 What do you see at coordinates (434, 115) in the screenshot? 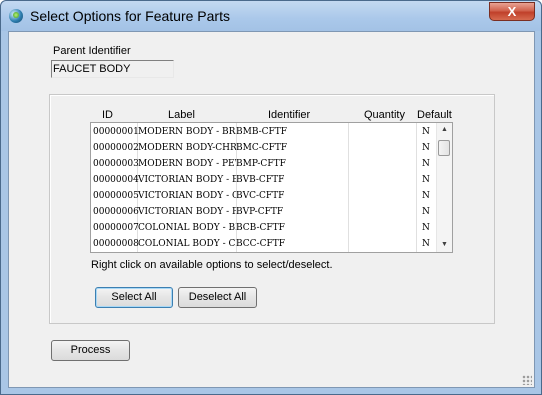
I see `column-header-default: Default` at bounding box center [434, 115].